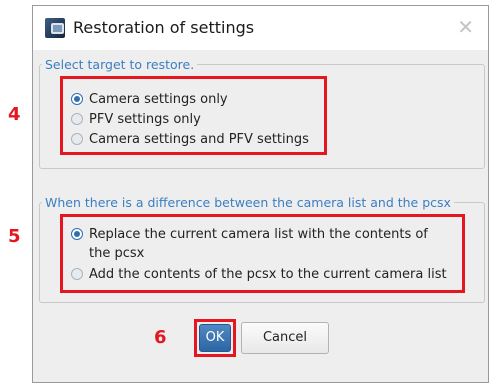 This screenshot has height=388, width=491. What do you see at coordinates (164, 27) in the screenshot?
I see `dialog-title: Restoration of settings` at bounding box center [164, 27].